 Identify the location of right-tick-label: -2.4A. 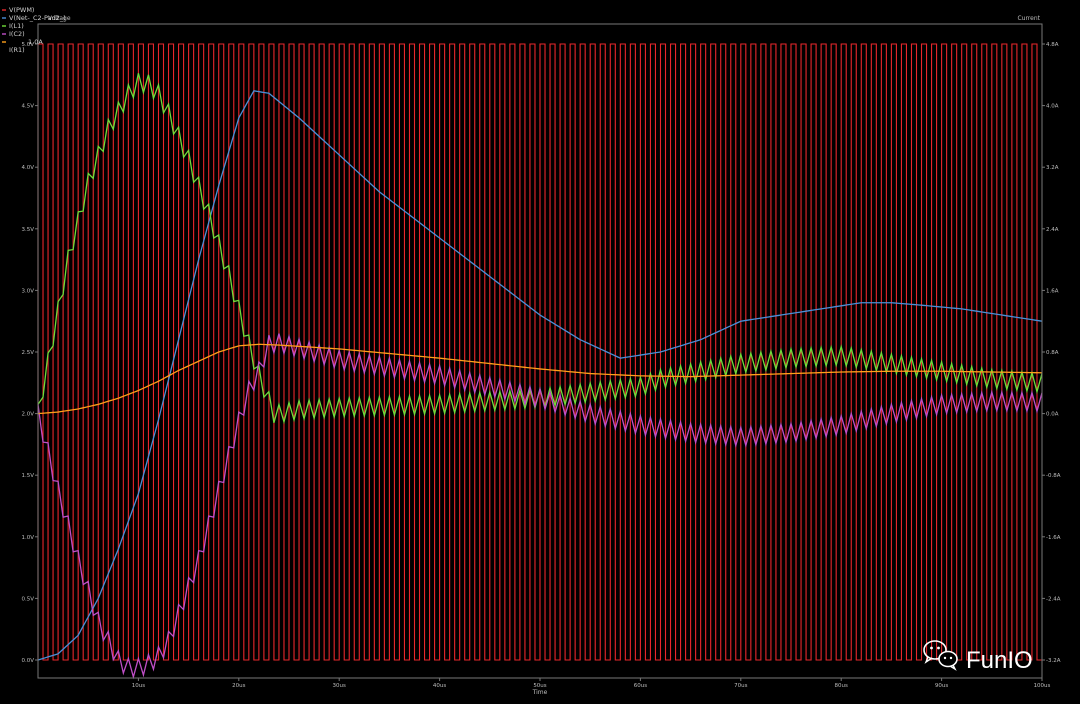
(1053, 599).